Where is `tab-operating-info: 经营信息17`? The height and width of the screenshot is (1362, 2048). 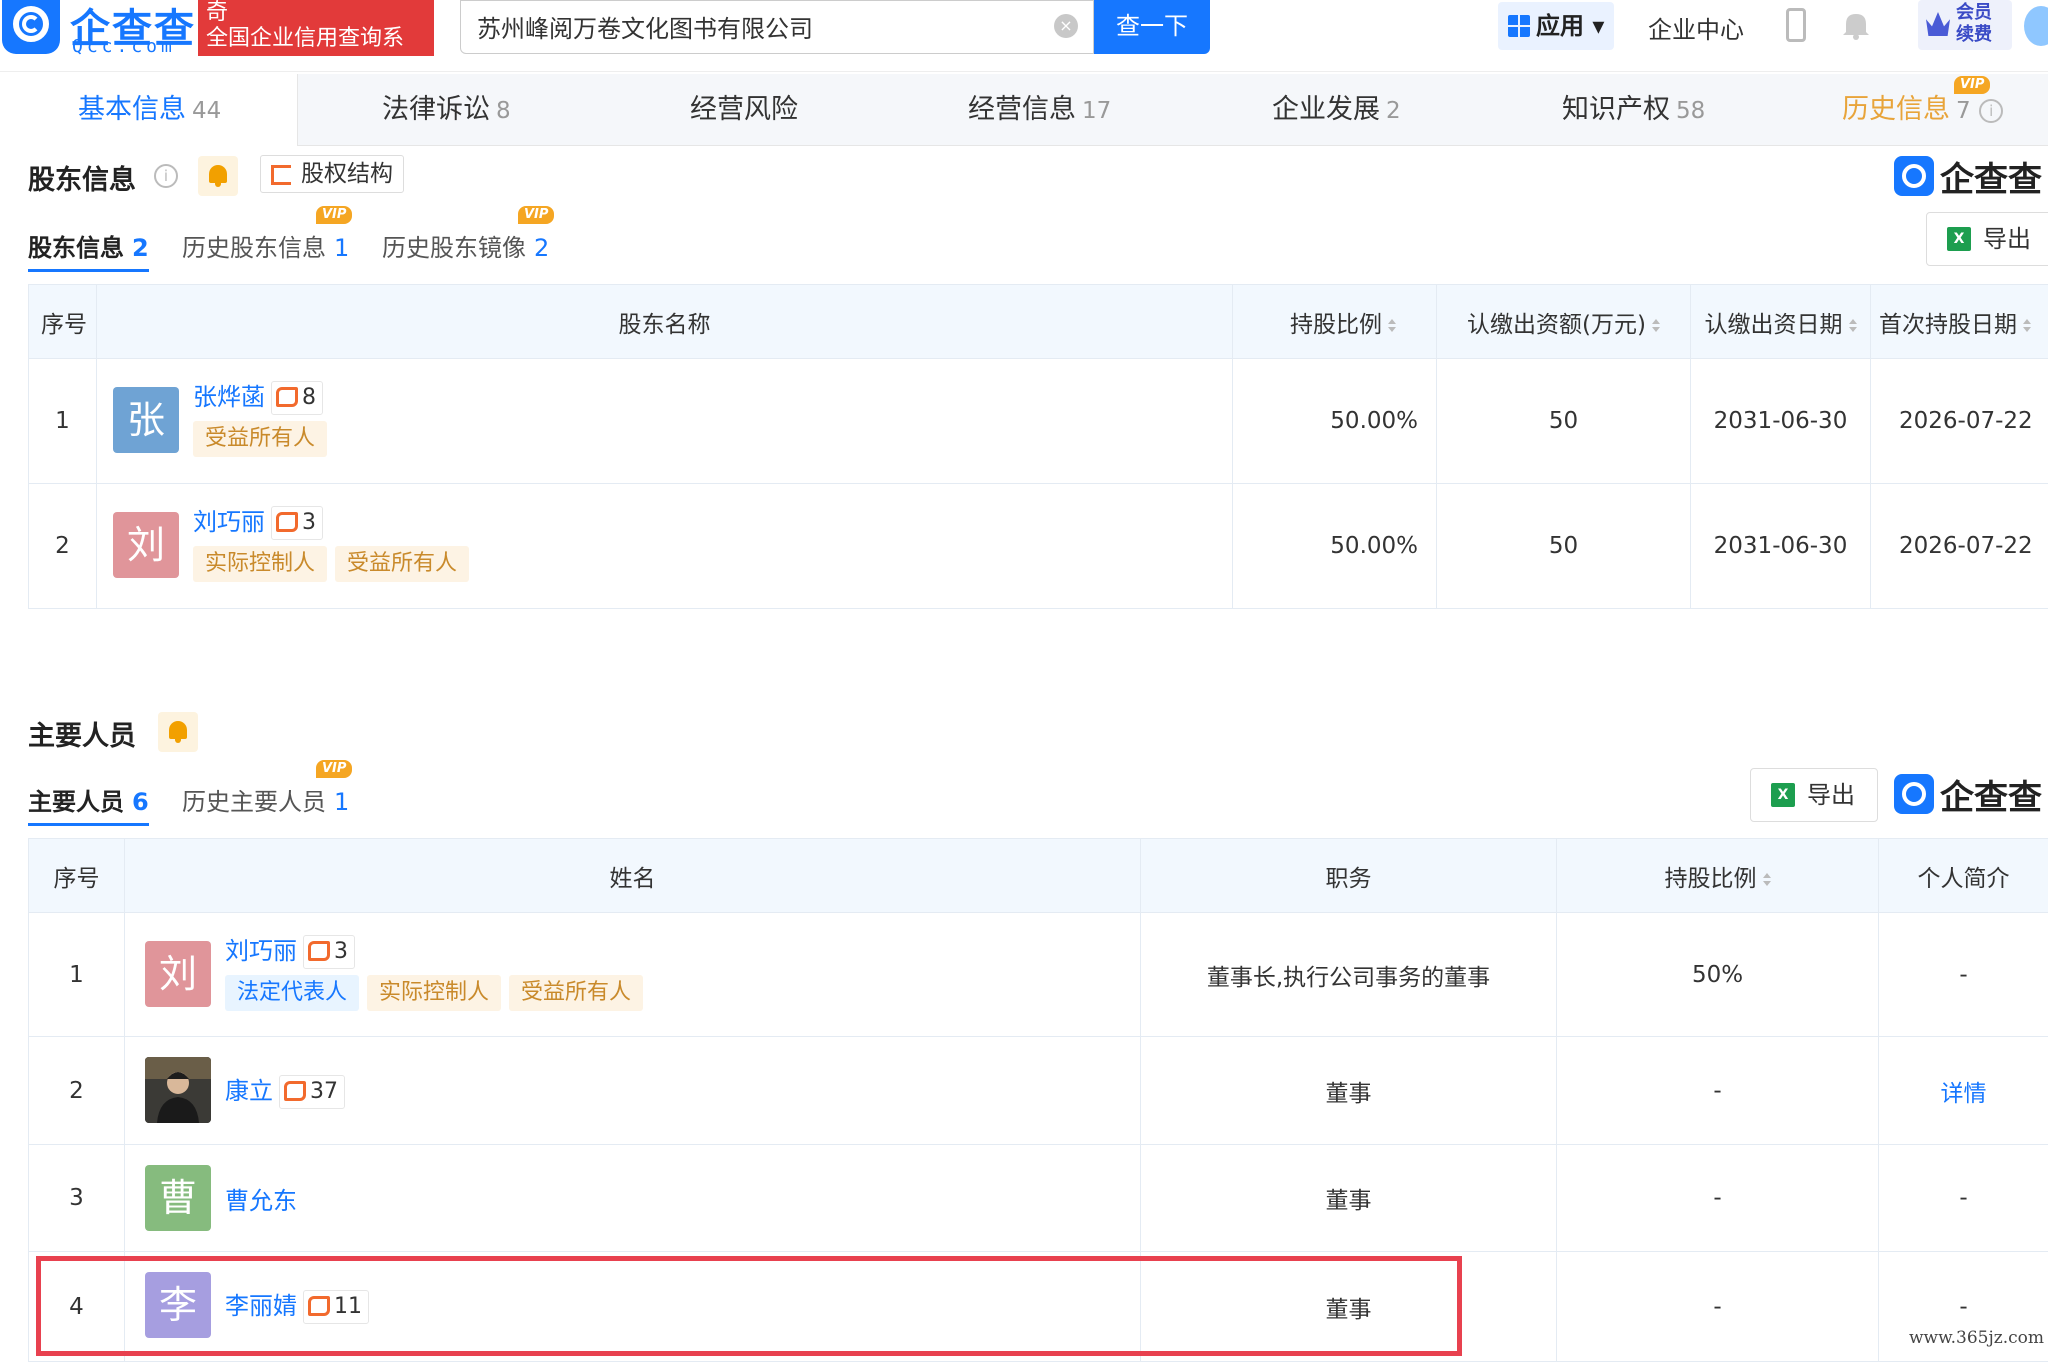 tab-operating-info: 经营信息17 is located at coordinates (1039, 110).